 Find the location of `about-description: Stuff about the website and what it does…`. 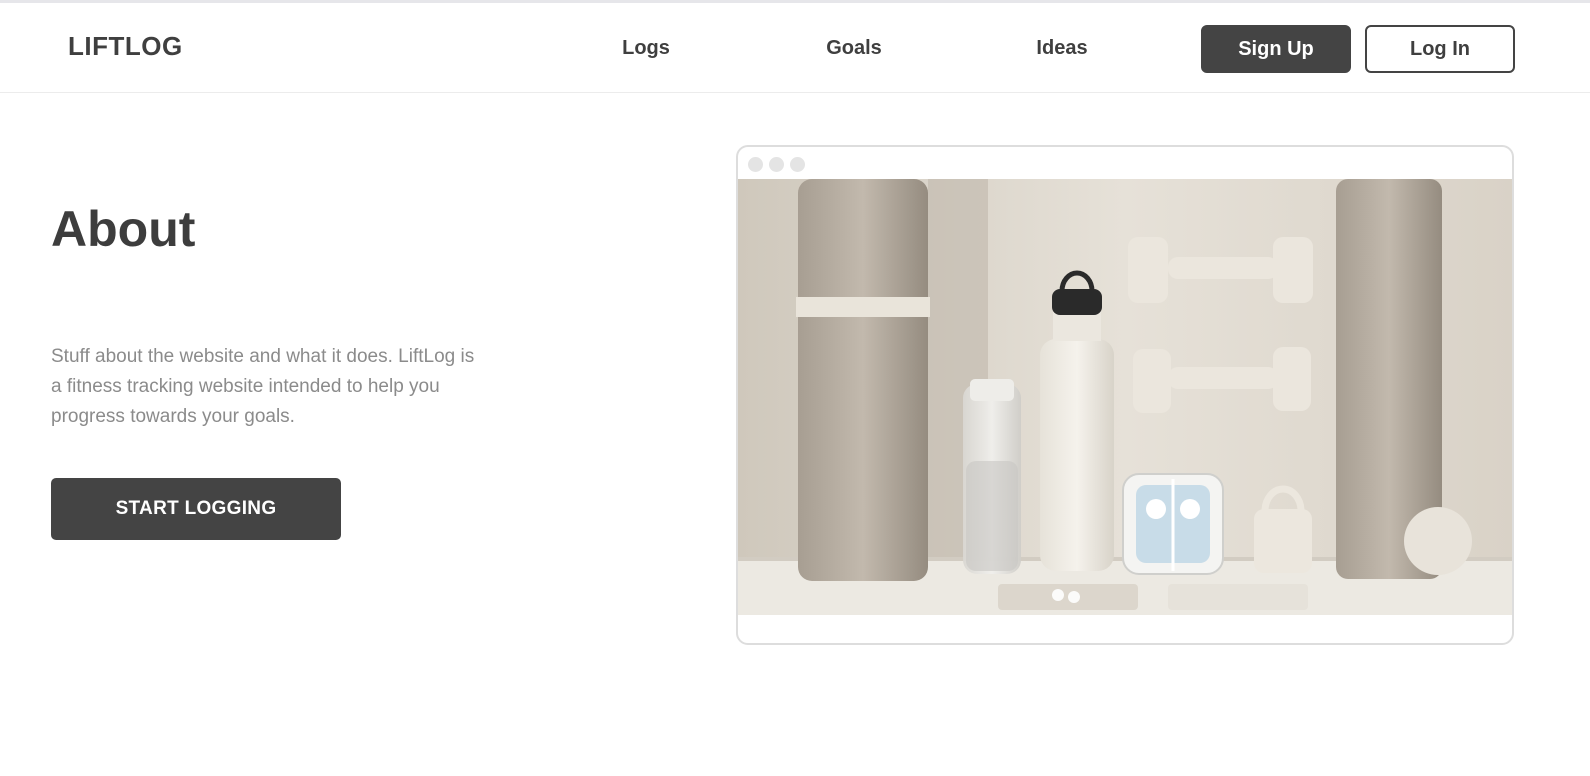

about-description: Stuff about the website and what it does… is located at coordinates (263, 386).